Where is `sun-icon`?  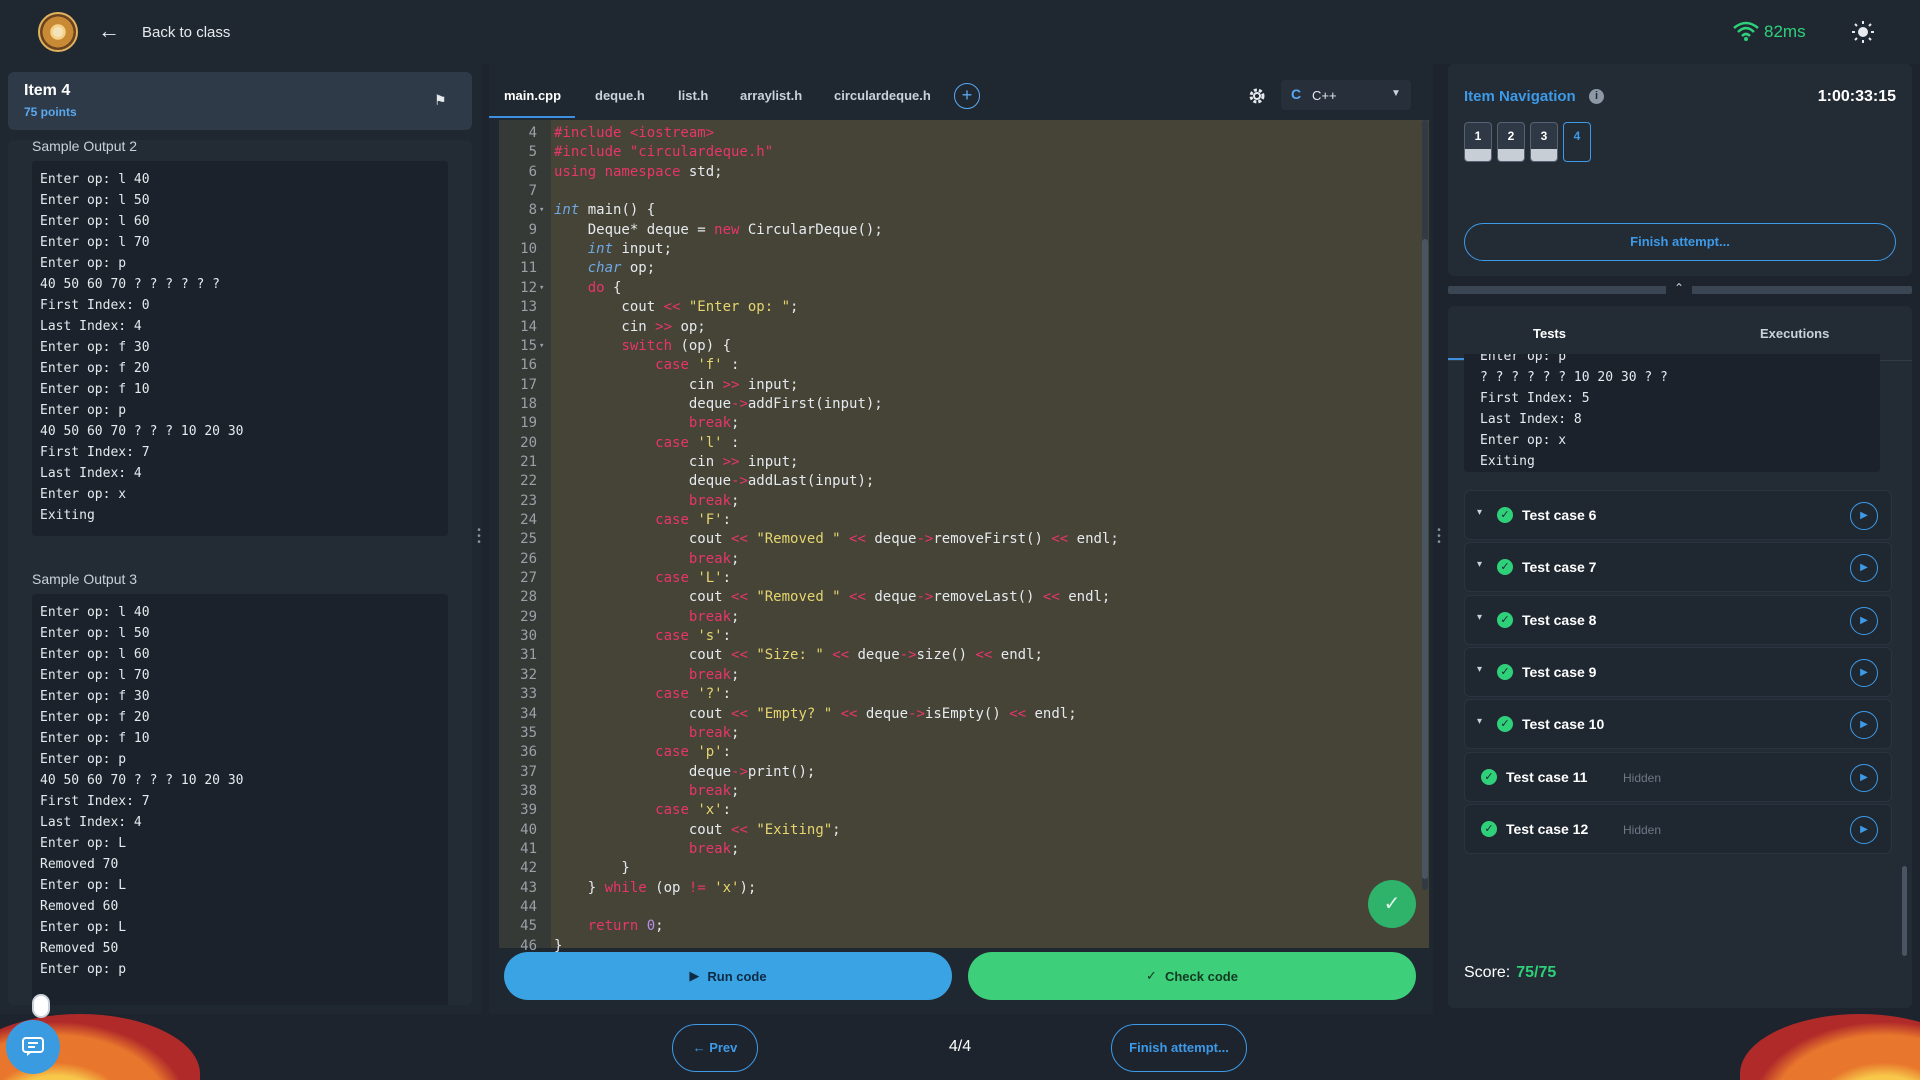 sun-icon is located at coordinates (1863, 32).